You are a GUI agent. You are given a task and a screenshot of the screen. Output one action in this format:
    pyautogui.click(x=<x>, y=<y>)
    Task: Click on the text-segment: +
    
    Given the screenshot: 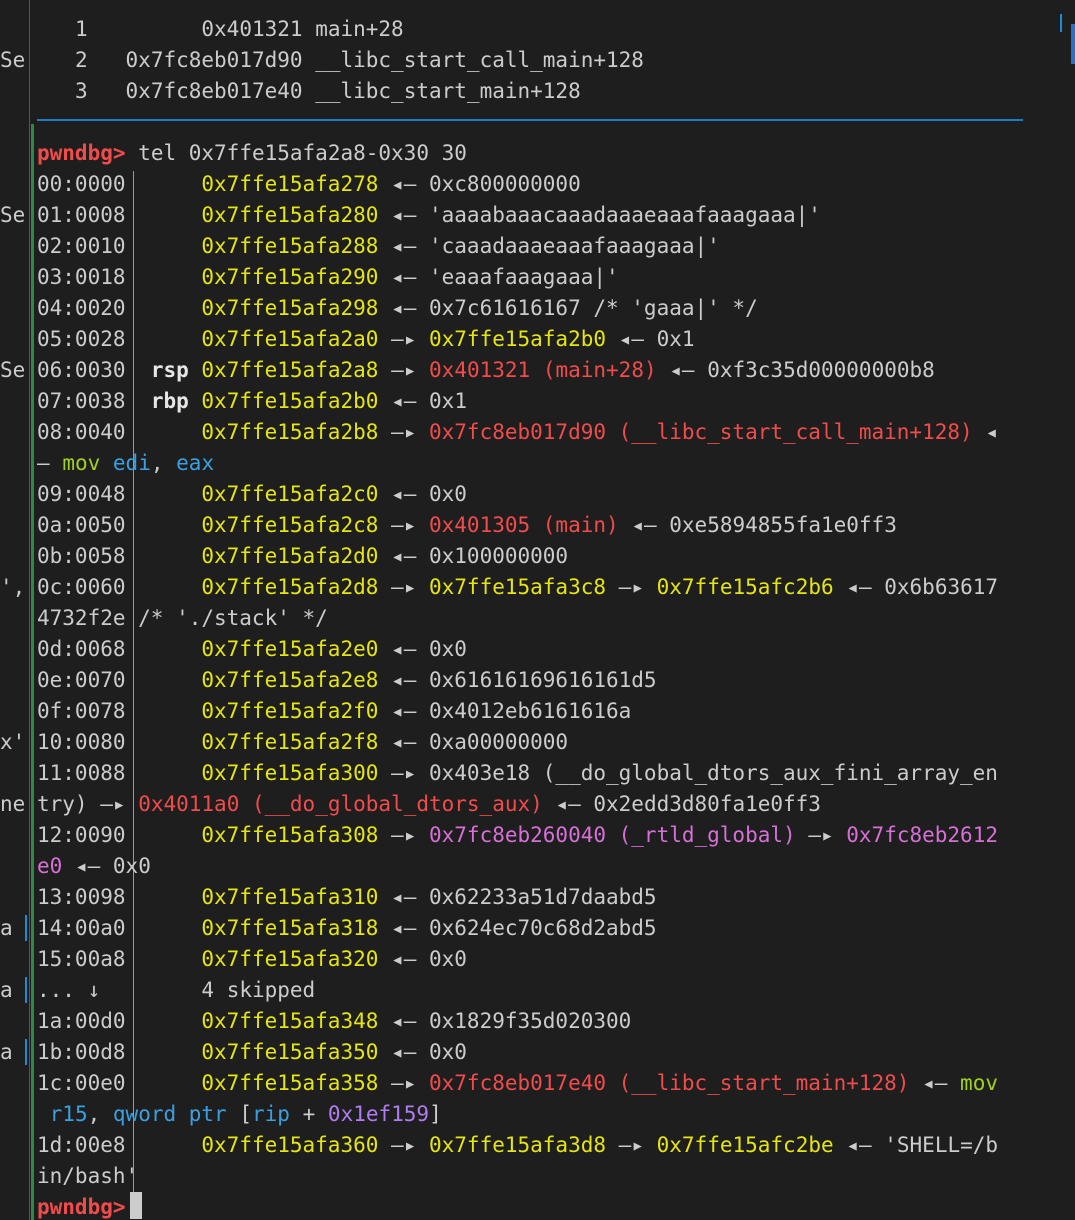 What is the action you would take?
    pyautogui.click(x=309, y=1114)
    